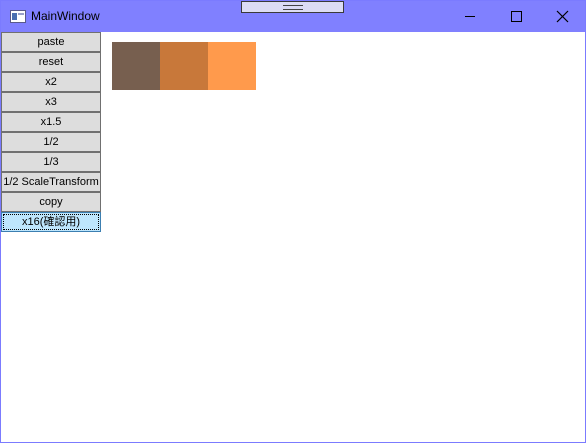 This screenshot has height=443, width=586. I want to click on reset-button: reset, so click(51, 62).